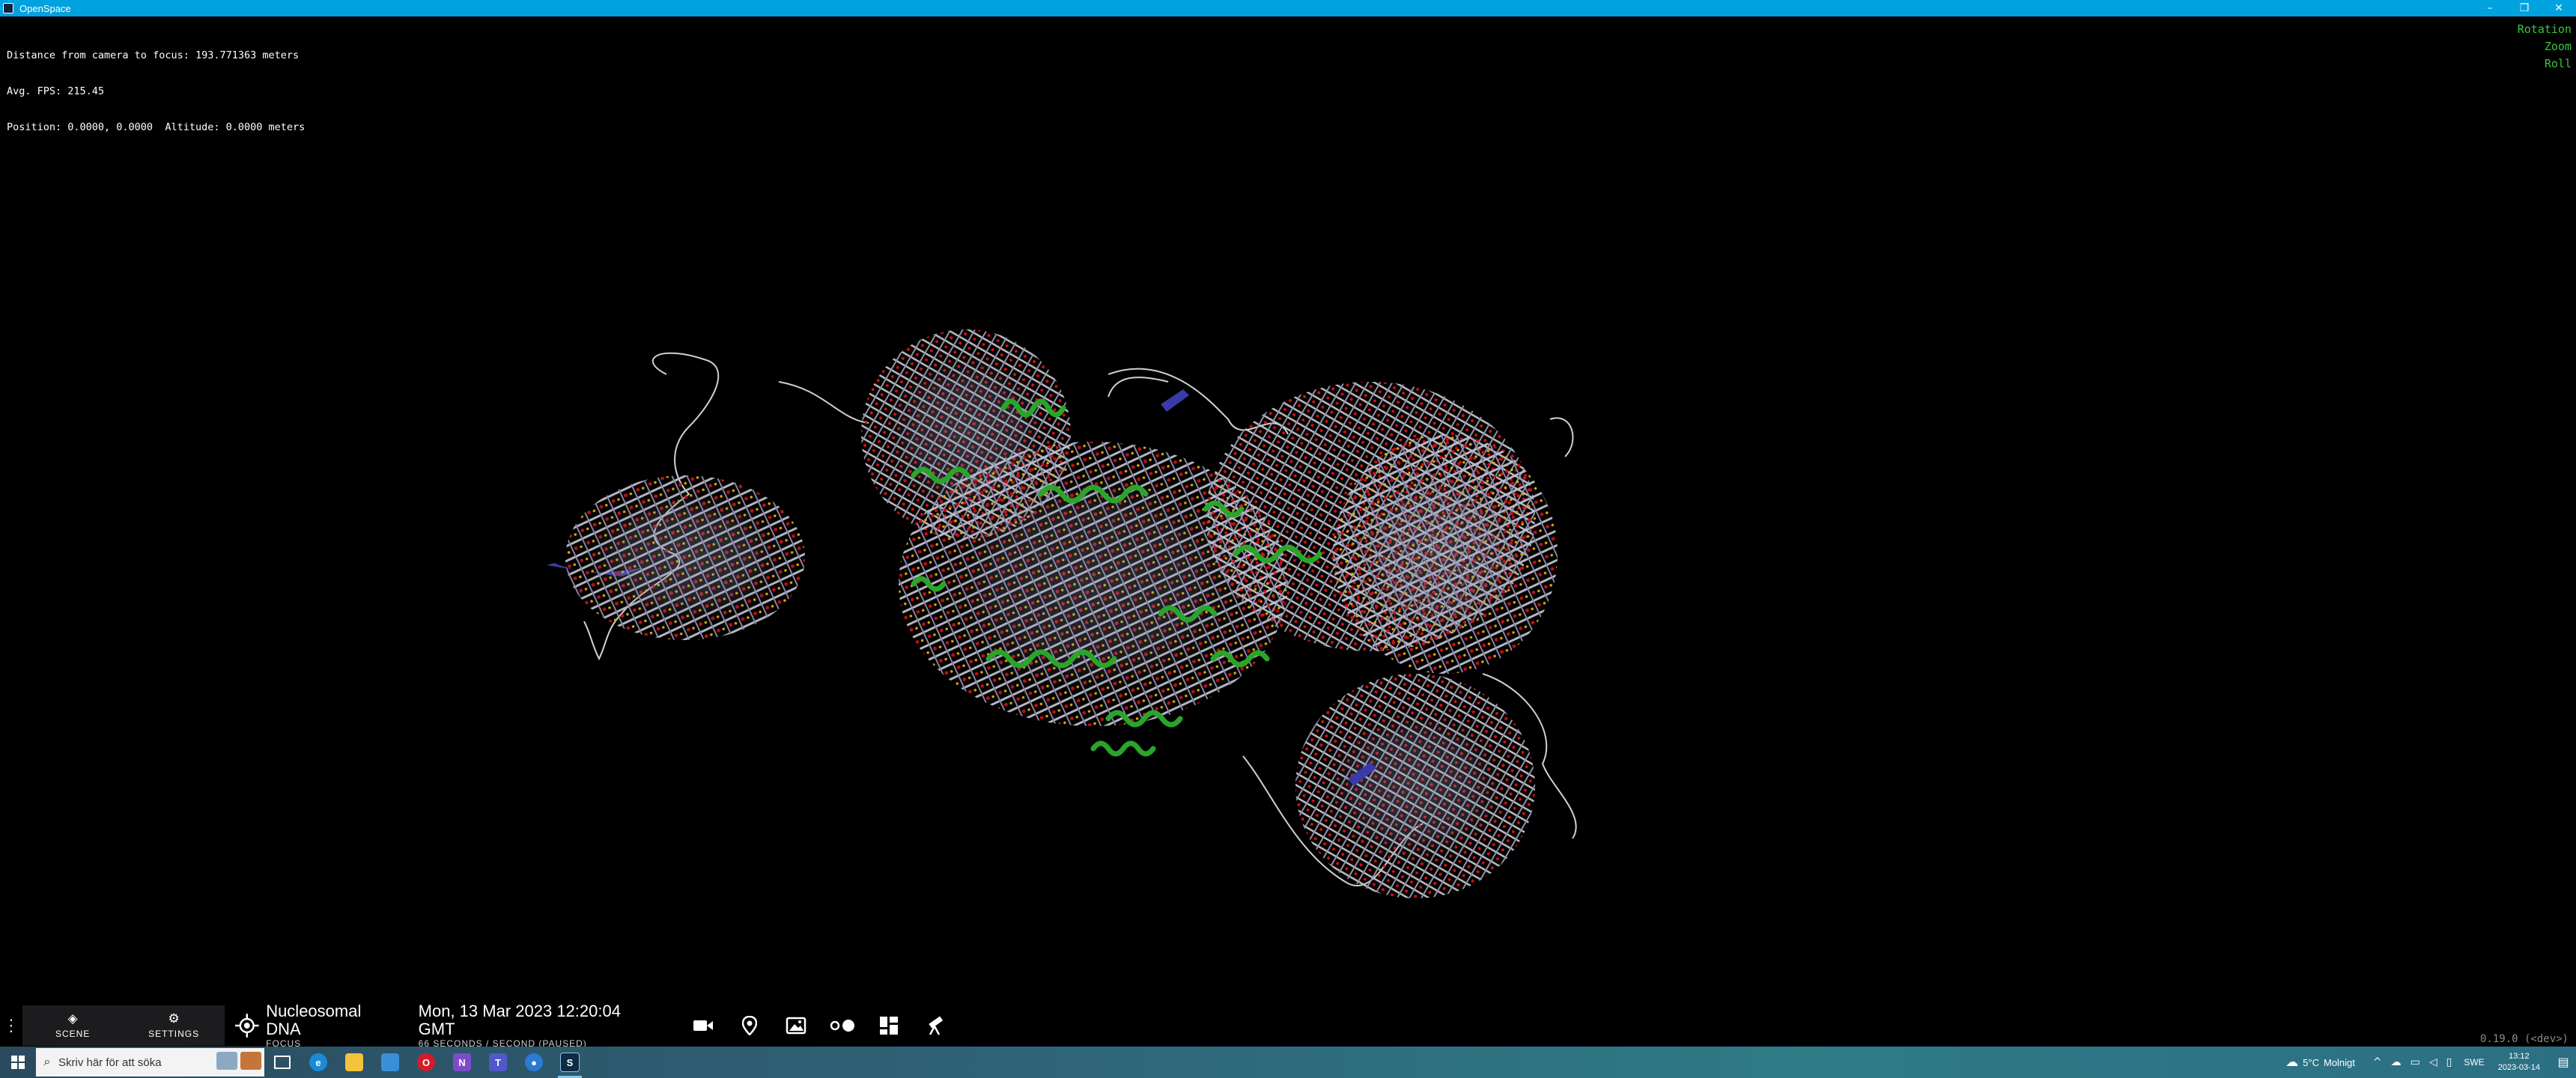  I want to click on clock-date: 2023-03-14, so click(2518, 1067).